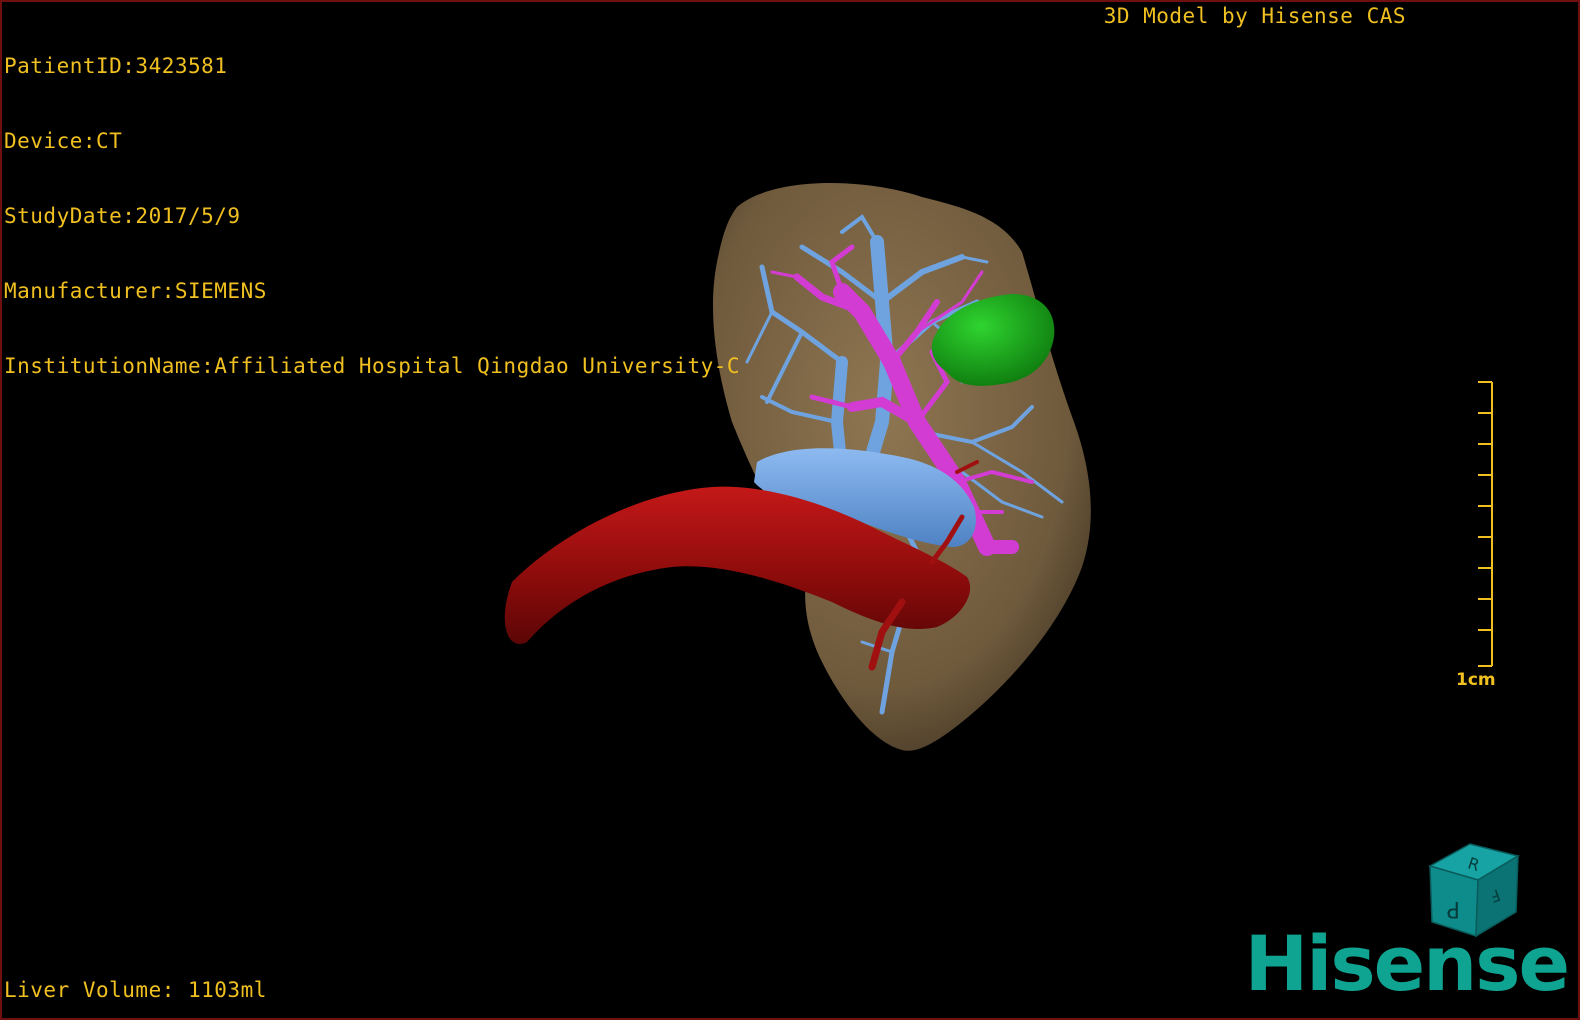  I want to click on scale-label: 1cm, so click(1476, 680).